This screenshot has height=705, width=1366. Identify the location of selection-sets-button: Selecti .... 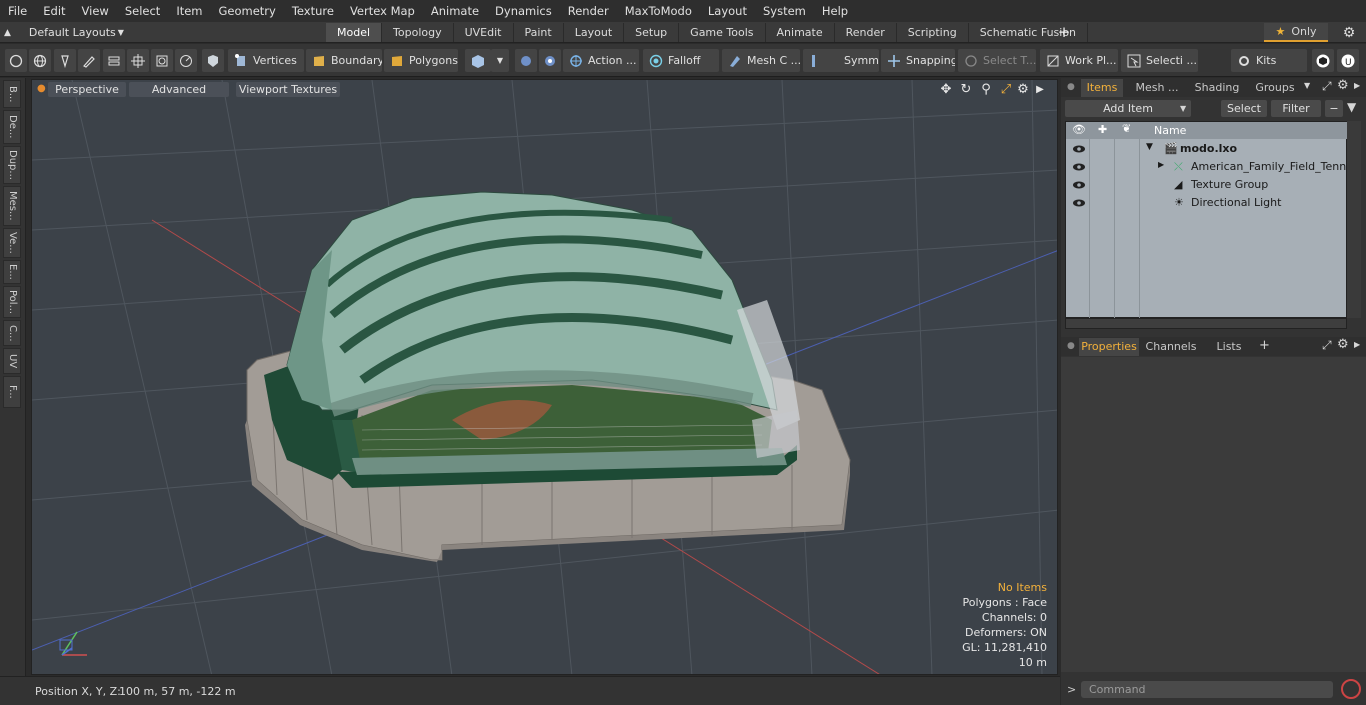
(1159, 60).